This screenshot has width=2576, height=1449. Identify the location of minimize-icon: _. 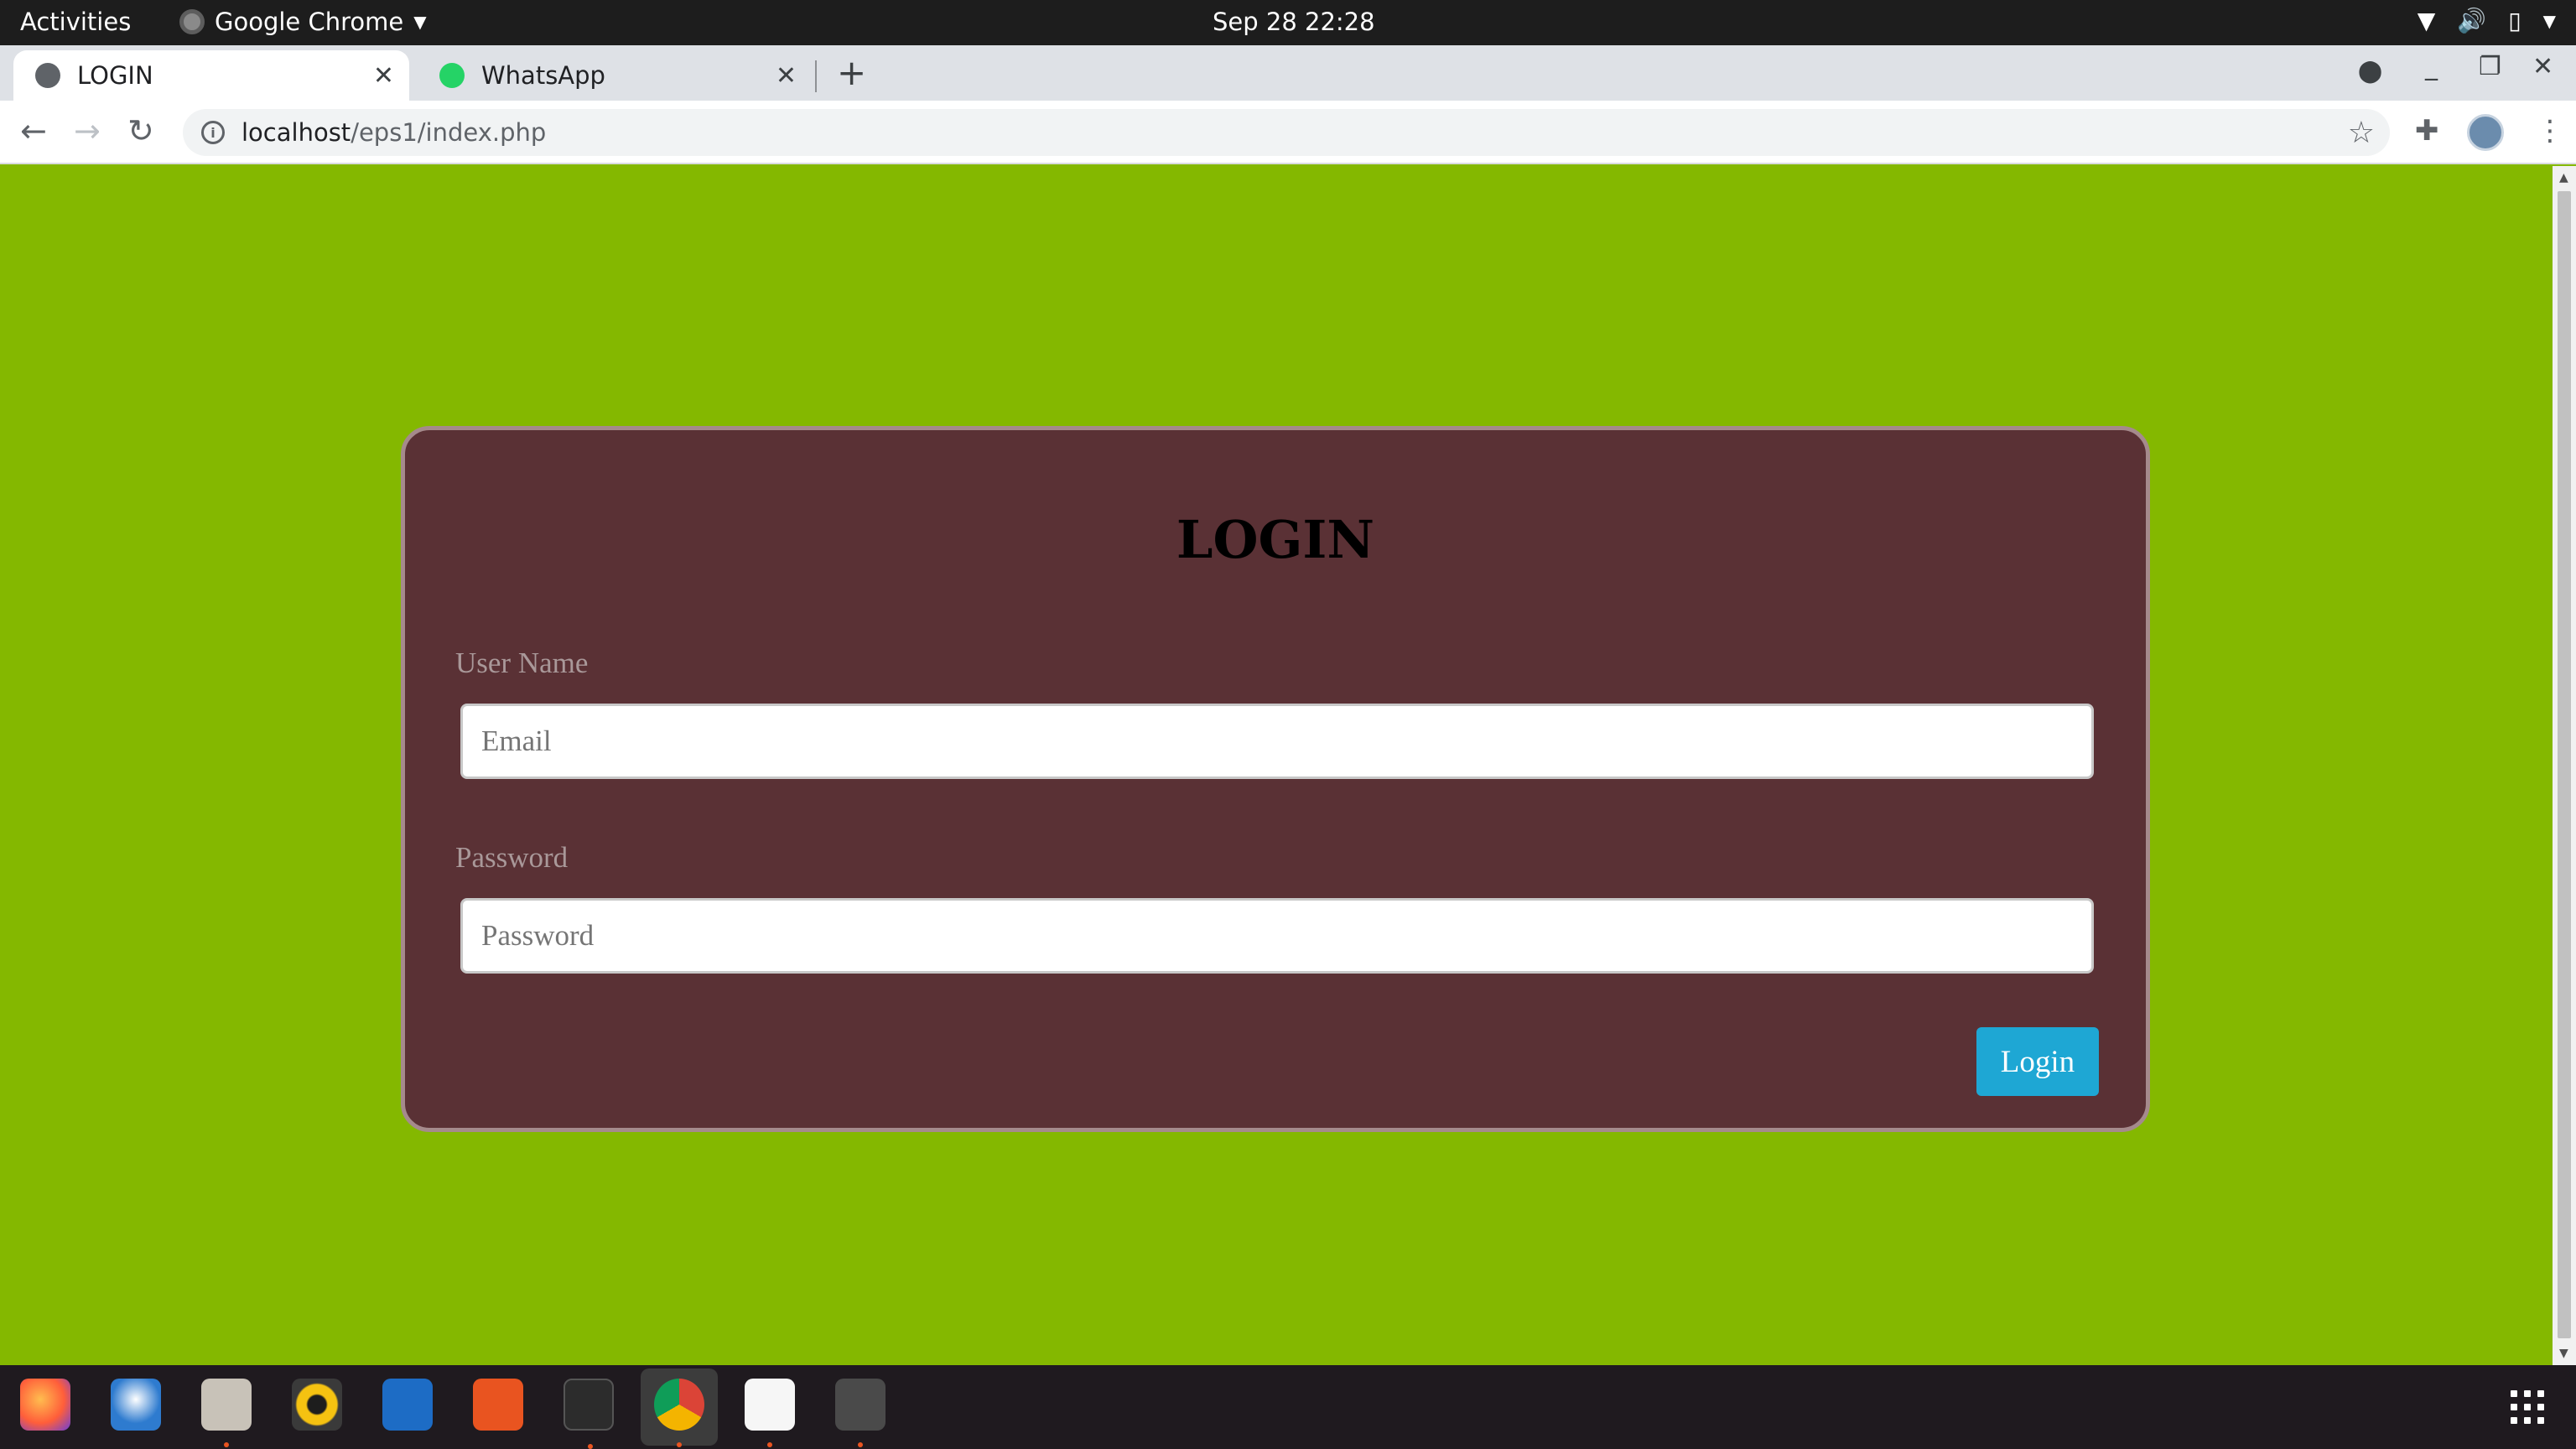
(2431, 66).